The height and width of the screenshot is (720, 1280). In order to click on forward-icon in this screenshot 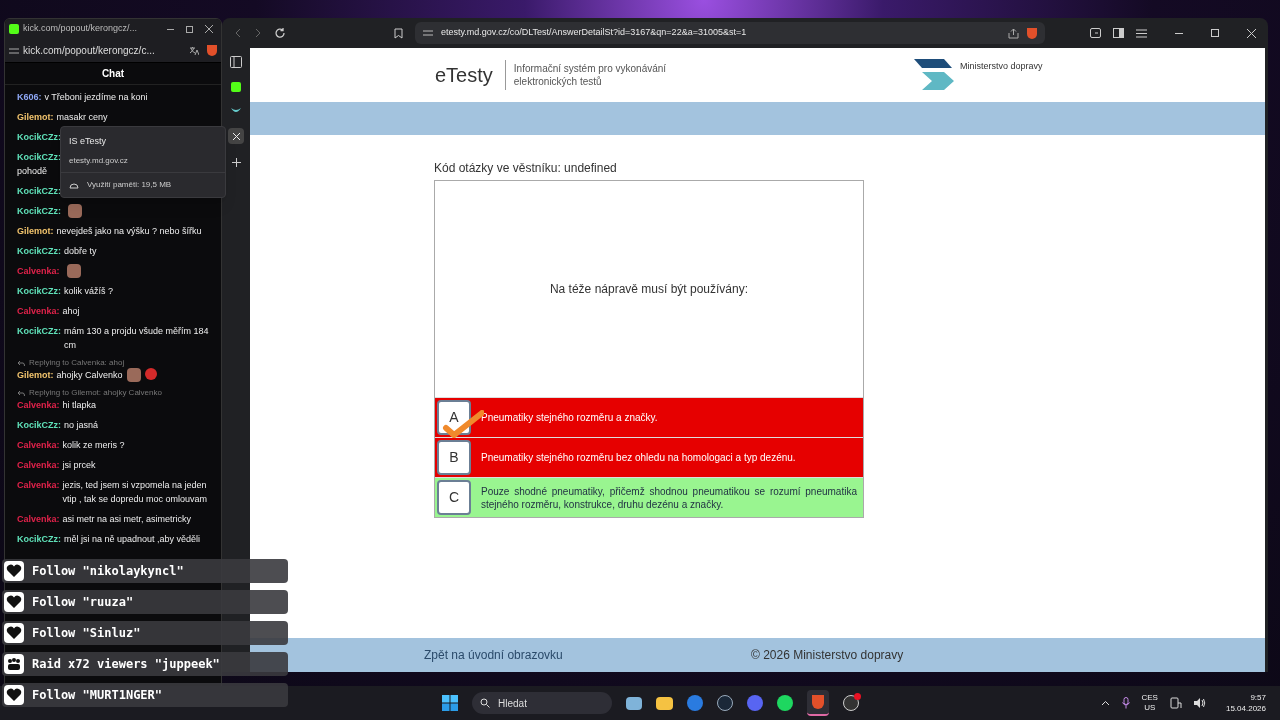, I will do `click(258, 33)`.